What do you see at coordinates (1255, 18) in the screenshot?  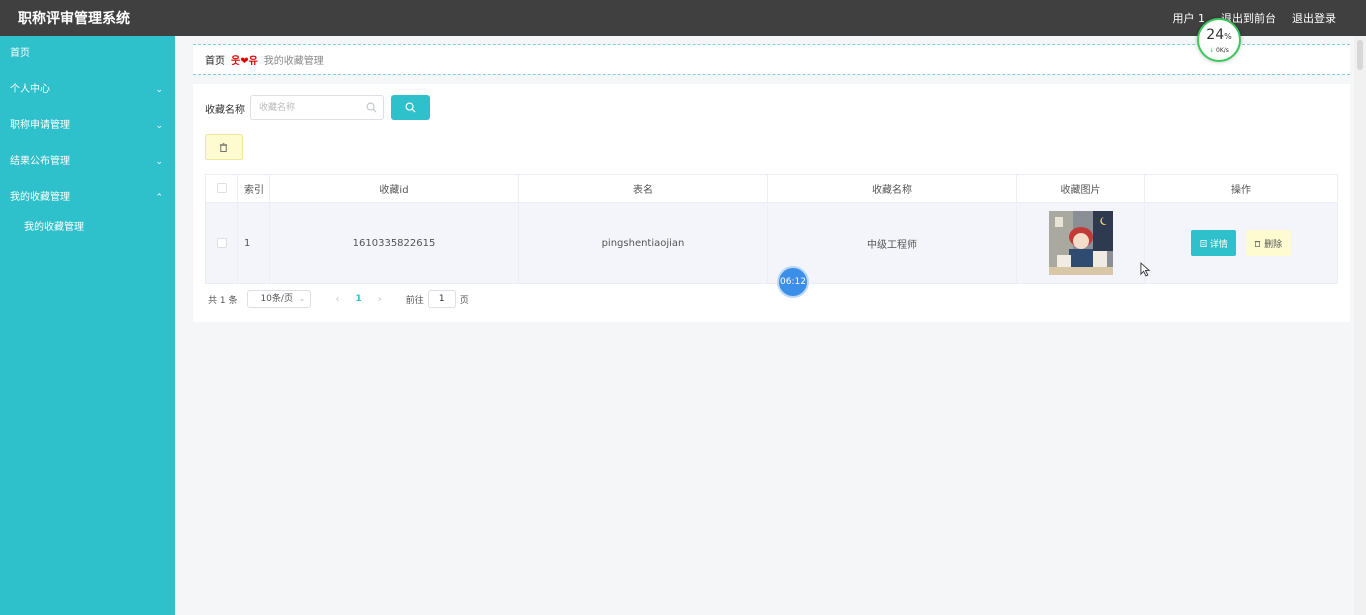 I see `top-links: 用户 1 退出到前台 退出登录` at bounding box center [1255, 18].